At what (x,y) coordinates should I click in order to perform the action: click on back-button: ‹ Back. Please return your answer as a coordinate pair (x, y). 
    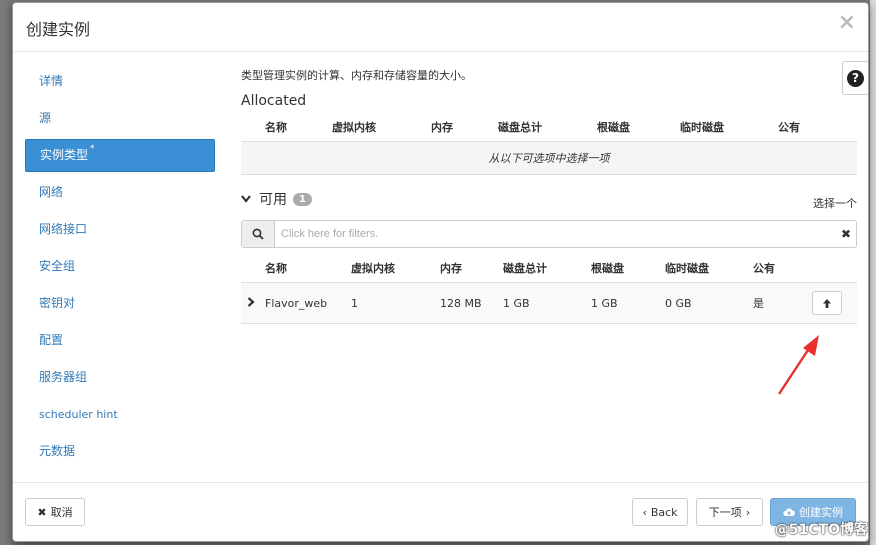
    Looking at the image, I should click on (660, 512).